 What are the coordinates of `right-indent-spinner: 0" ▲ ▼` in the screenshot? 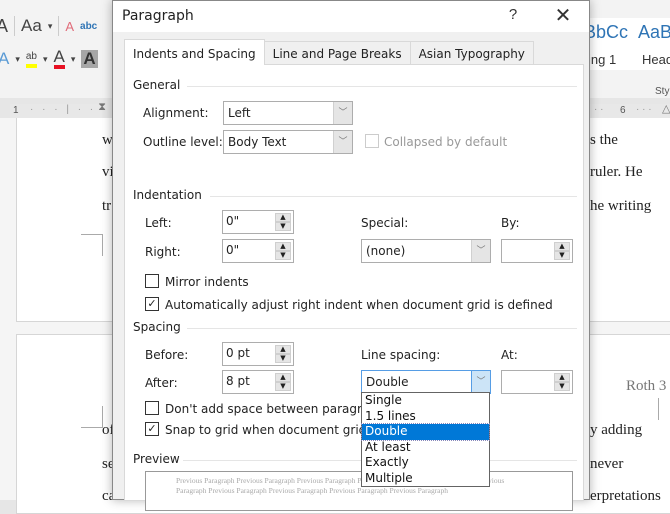 It's located at (258, 251).